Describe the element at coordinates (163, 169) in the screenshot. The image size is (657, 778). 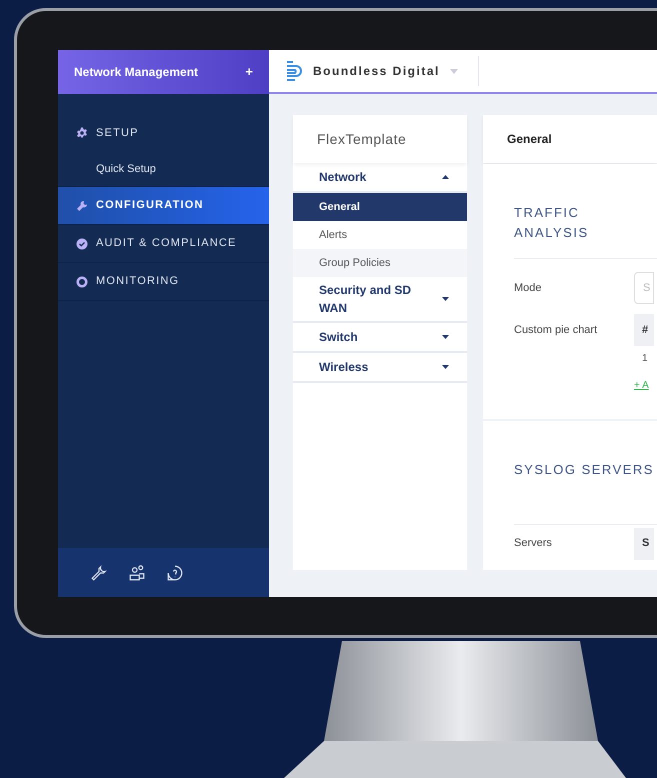
I see `nav-subitem: Quick Setup` at that location.